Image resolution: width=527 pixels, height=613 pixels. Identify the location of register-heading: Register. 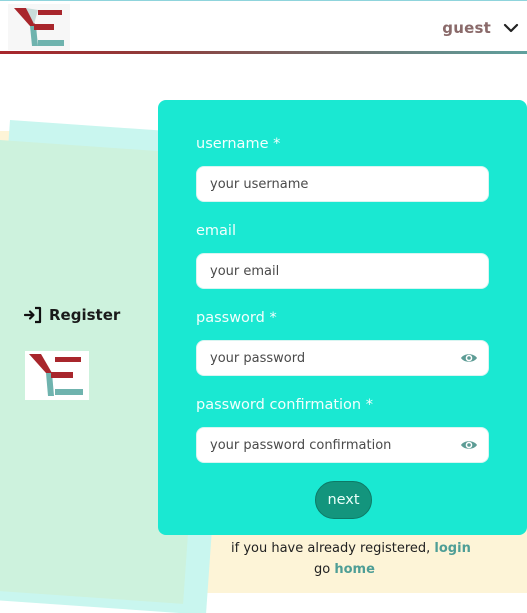
(72, 315).